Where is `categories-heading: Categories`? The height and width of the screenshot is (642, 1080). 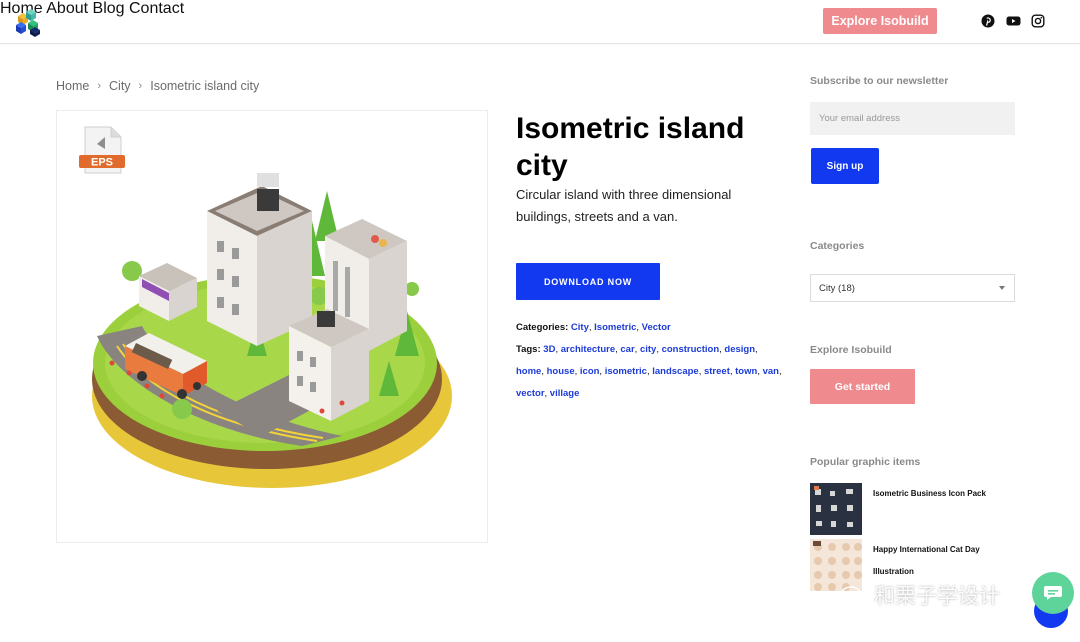
categories-heading: Categories is located at coordinates (837, 246).